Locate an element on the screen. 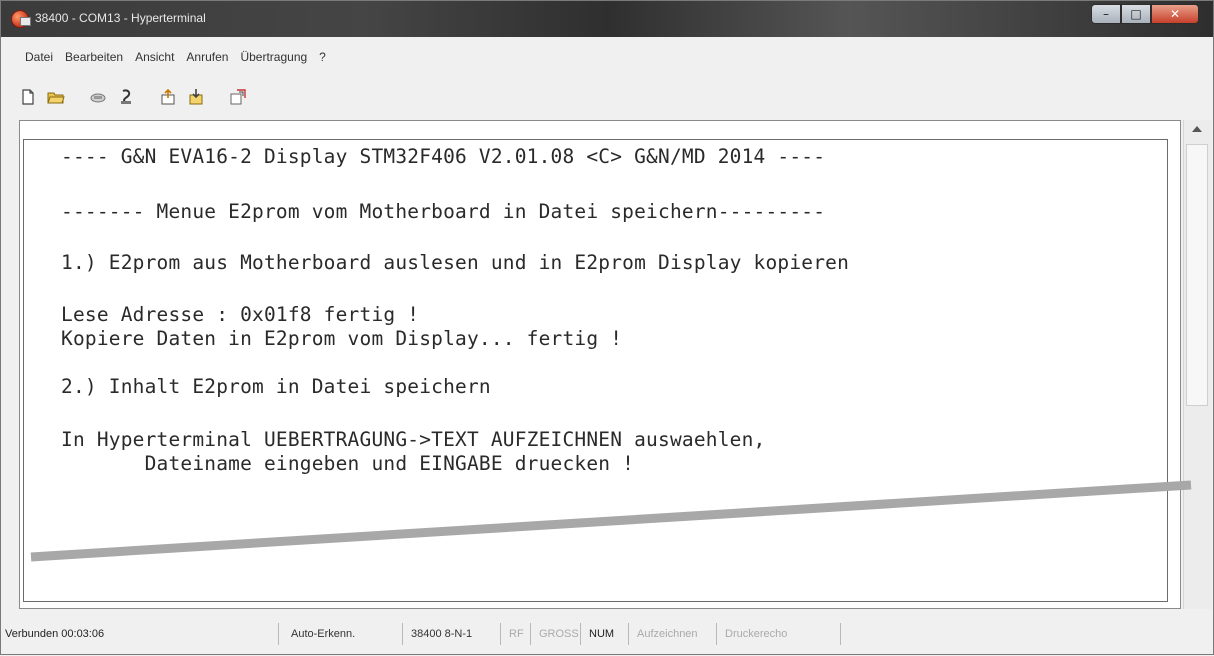 Image resolution: width=1214 pixels, height=656 pixels. status-capture: Aufzeichnen is located at coordinates (673, 634).